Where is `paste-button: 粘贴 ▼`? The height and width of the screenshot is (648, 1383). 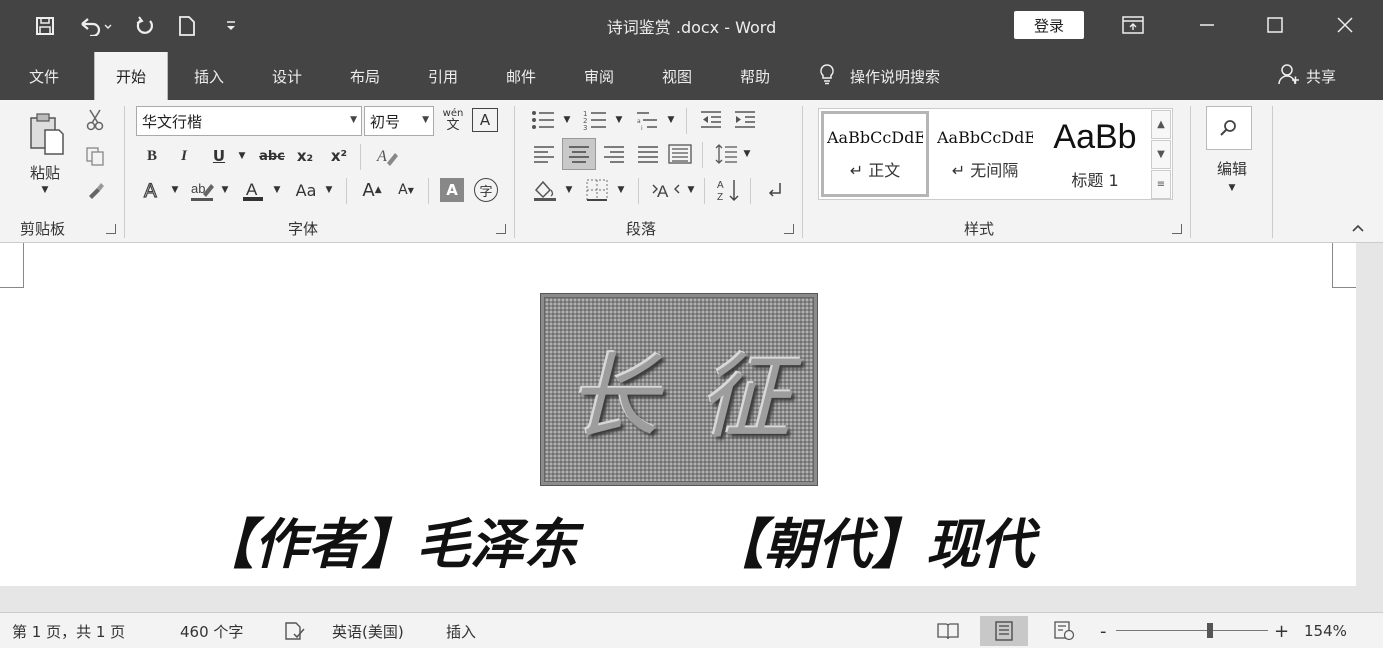 paste-button: 粘贴 ▼ is located at coordinates (45, 152).